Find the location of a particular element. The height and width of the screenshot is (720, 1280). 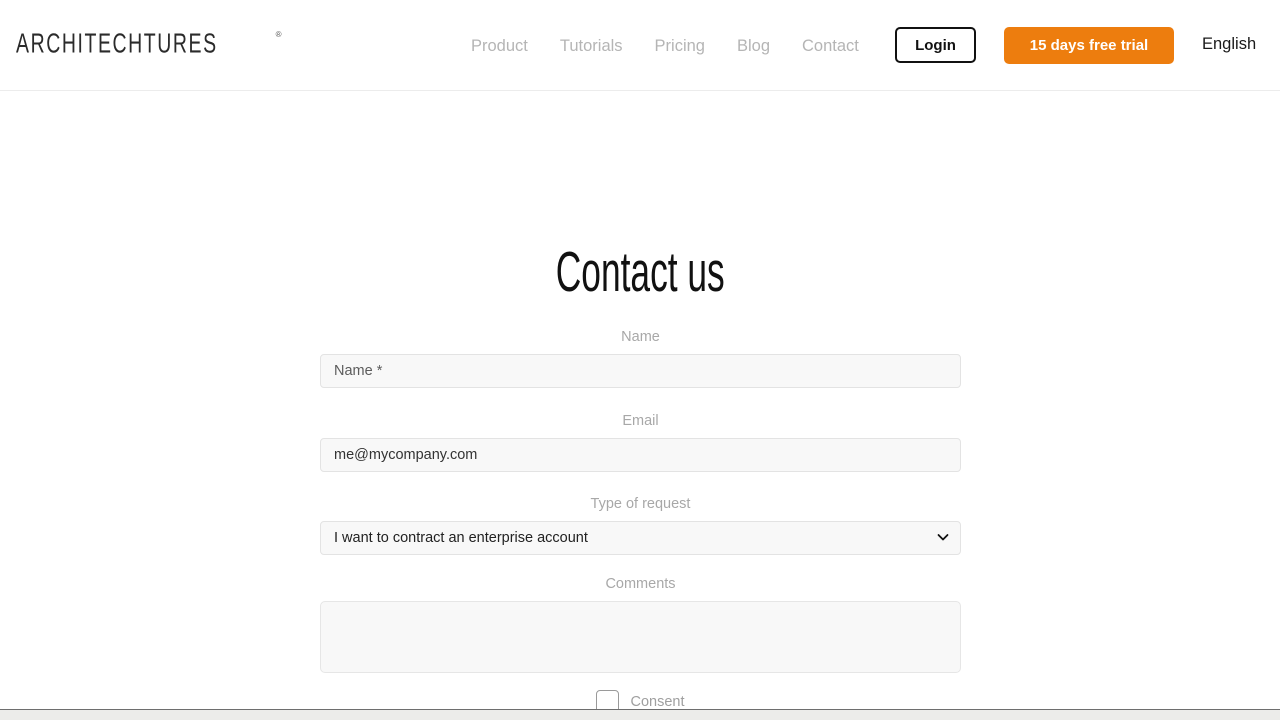

brand-wordmark: ARCHITECHTURES is located at coordinates (117, 43).